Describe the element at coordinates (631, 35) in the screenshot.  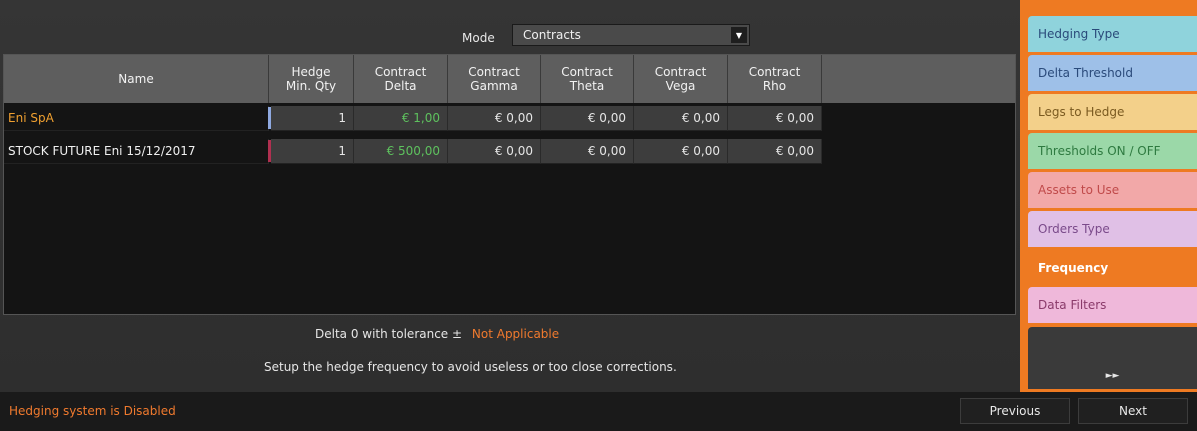
I see `mode-select: Contracts ▼` at that location.